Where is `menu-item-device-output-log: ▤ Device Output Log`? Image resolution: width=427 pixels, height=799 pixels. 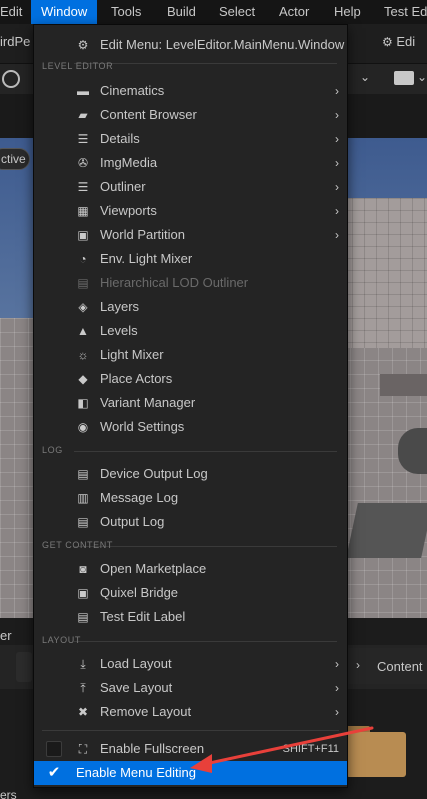
menu-item-device-output-log: ▤ Device Output Log is located at coordinates (190, 474).